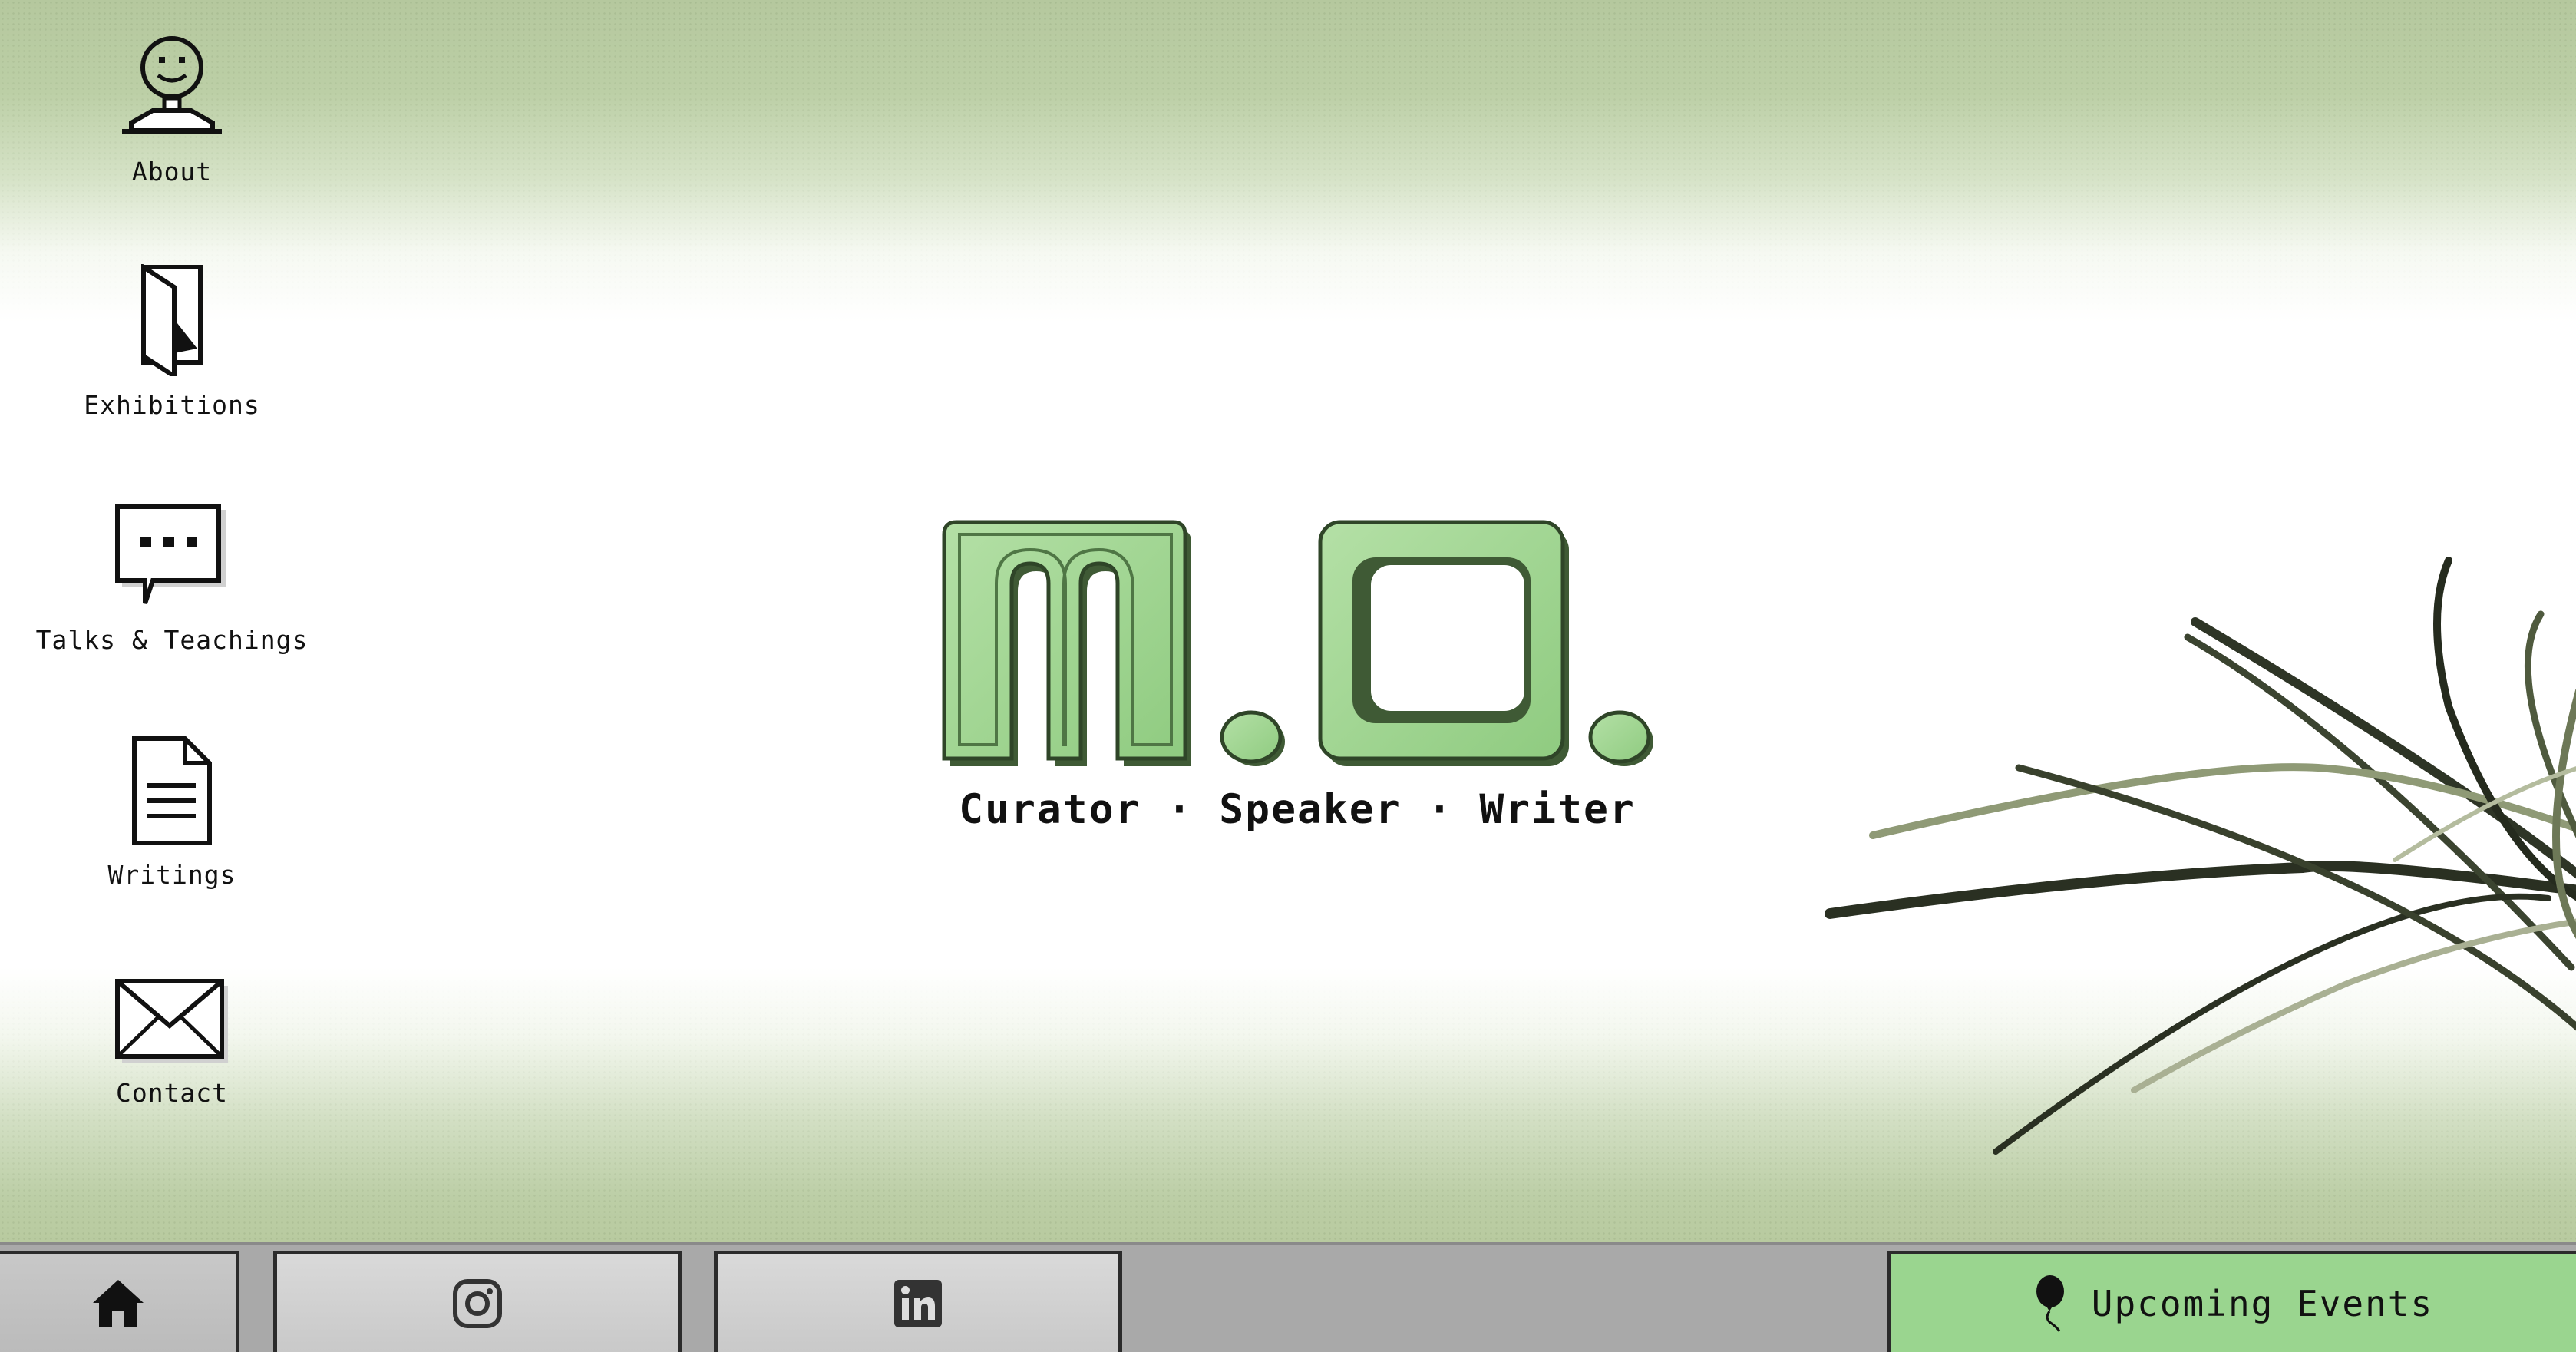 The width and height of the screenshot is (2576, 1352). Describe the element at coordinates (1297, 809) in the screenshot. I see `tagline: Curator · Speaker · Writer` at that location.